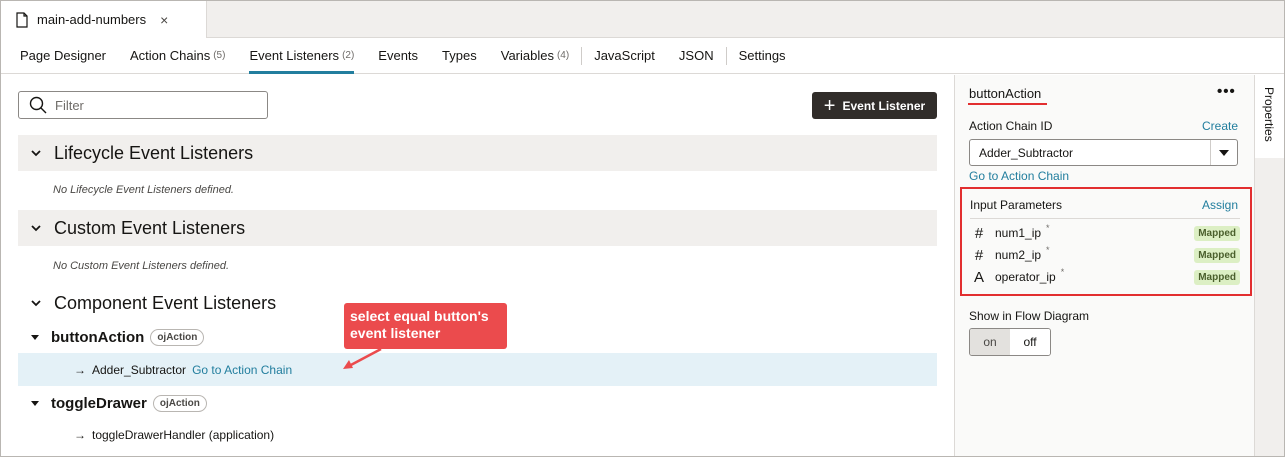 This screenshot has width=1285, height=457. What do you see at coordinates (38, 105) in the screenshot?
I see `search-icon` at bounding box center [38, 105].